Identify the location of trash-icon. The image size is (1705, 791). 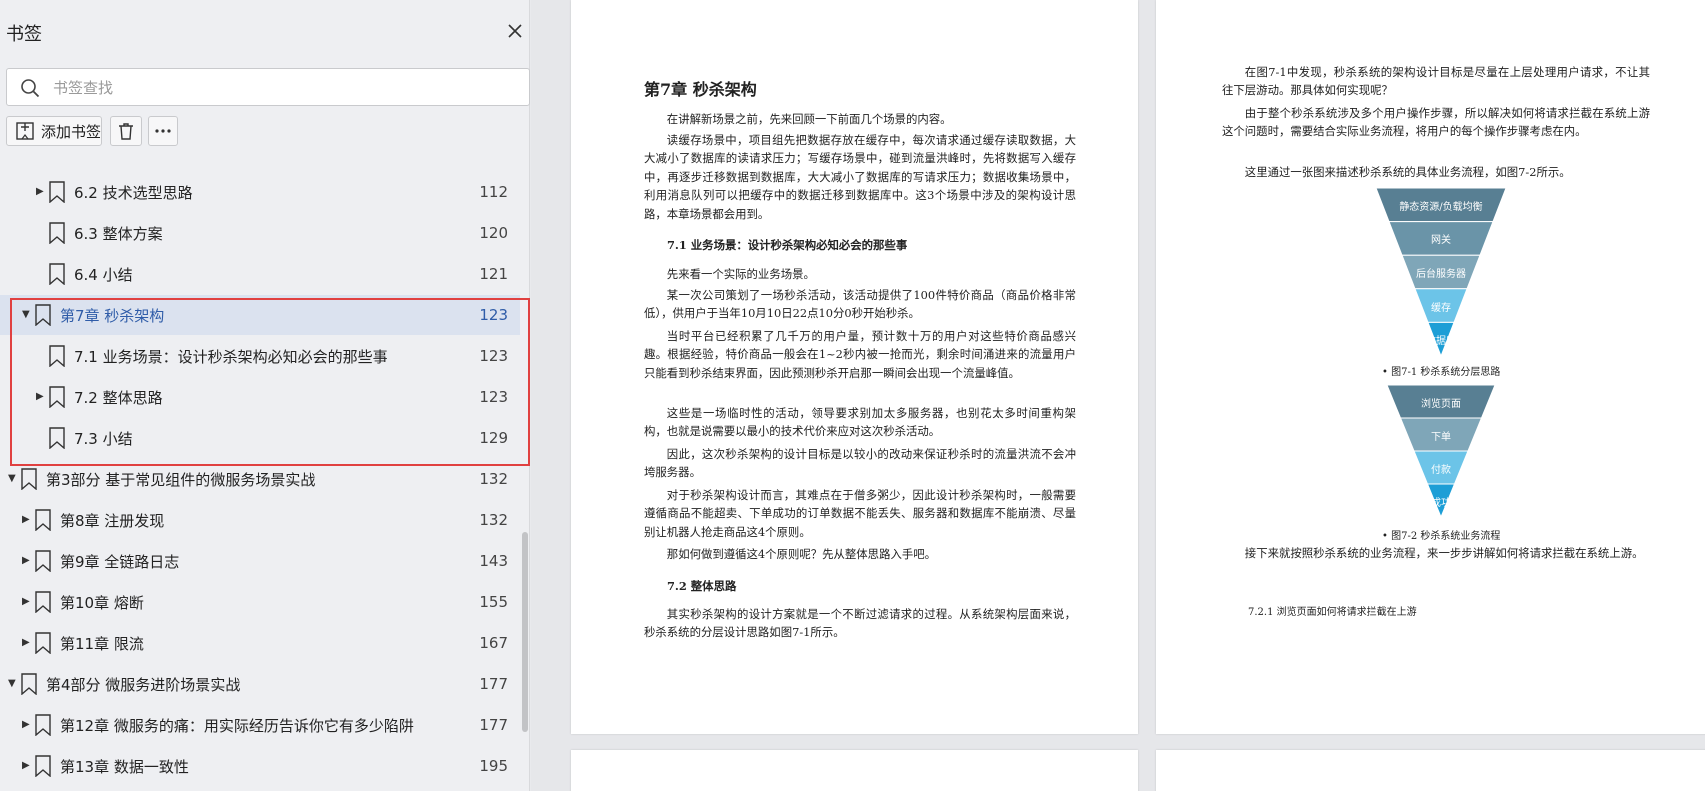
(126, 131).